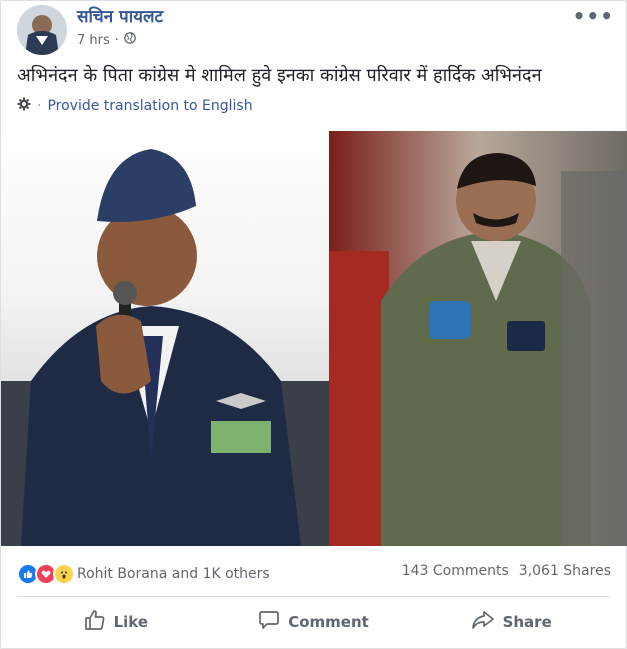 The image size is (627, 649). I want to click on shares-count: 3,061 Shares, so click(565, 571).